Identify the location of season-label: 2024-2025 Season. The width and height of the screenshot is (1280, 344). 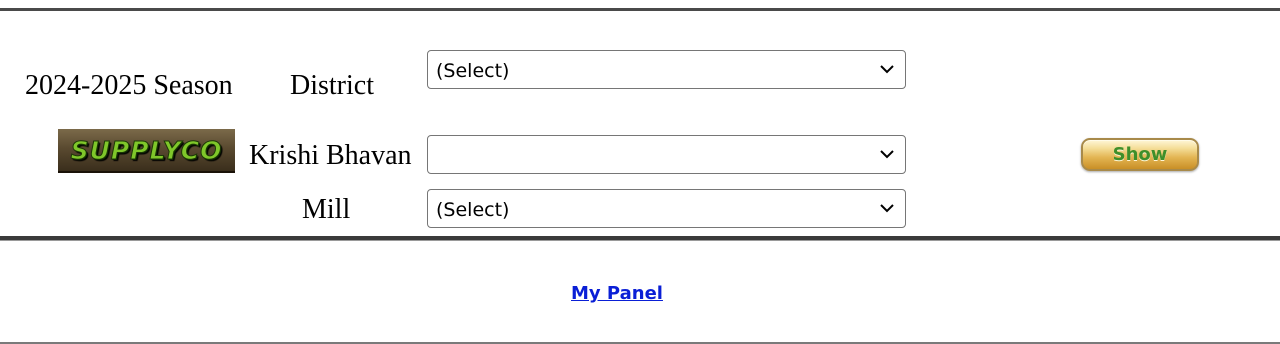
(129, 85).